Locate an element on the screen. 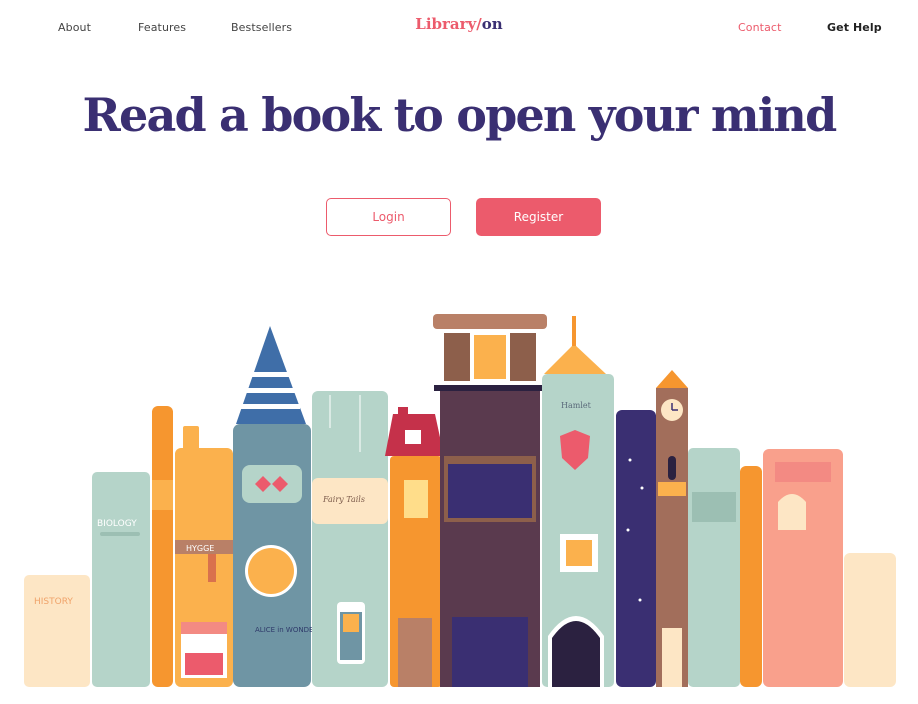  nav-get-help: Get Help is located at coordinates (854, 27).